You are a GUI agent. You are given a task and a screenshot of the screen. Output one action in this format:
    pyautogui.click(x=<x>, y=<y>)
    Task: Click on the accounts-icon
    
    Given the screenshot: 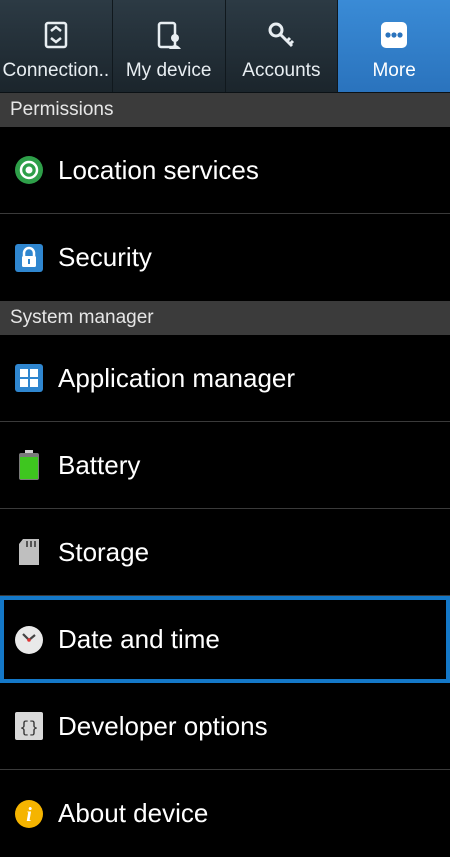 What is the action you would take?
    pyautogui.click(x=281, y=35)
    